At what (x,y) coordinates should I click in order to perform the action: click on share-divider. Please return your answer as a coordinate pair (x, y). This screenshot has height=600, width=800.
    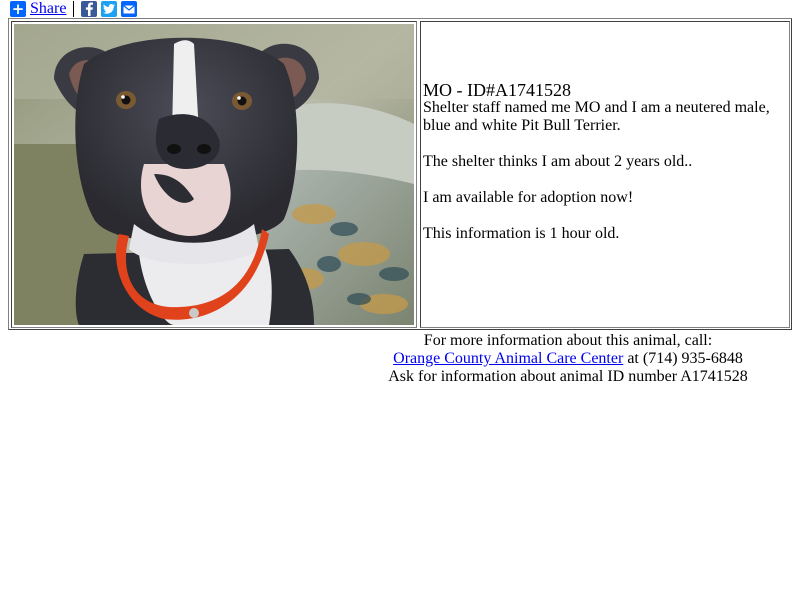
    Looking at the image, I should click on (74, 9).